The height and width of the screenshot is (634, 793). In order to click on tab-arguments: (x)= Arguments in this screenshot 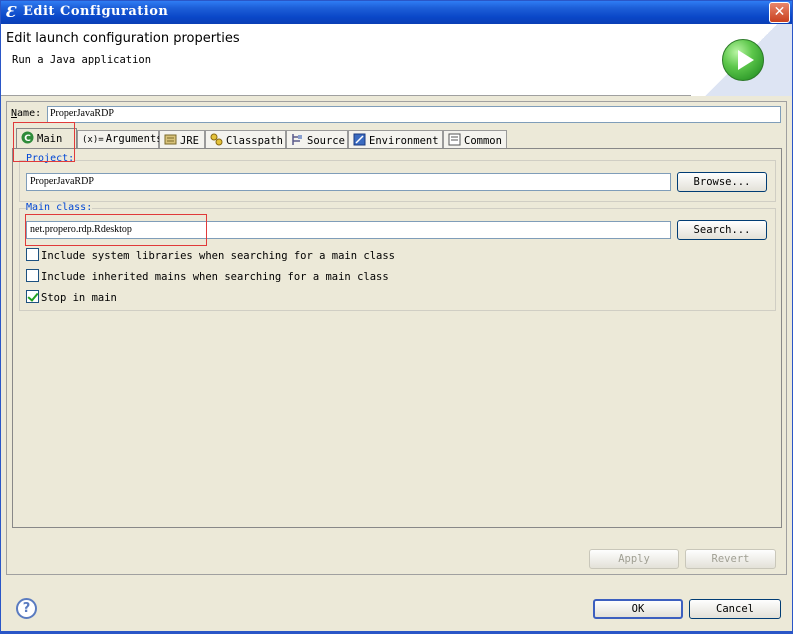, I will do `click(120, 139)`.